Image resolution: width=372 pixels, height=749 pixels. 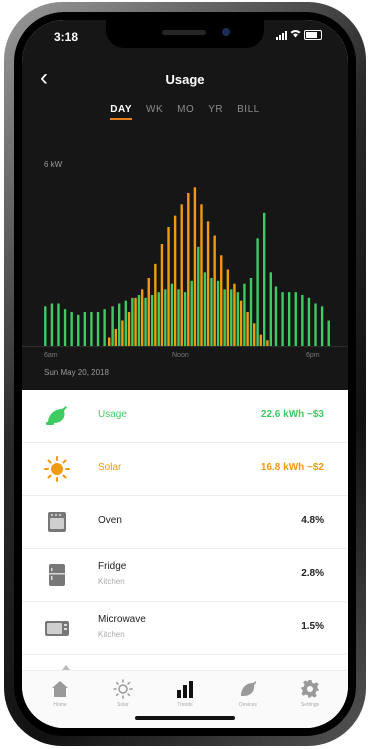 What do you see at coordinates (215, 112) in the screenshot?
I see `tab-year: YR` at bounding box center [215, 112].